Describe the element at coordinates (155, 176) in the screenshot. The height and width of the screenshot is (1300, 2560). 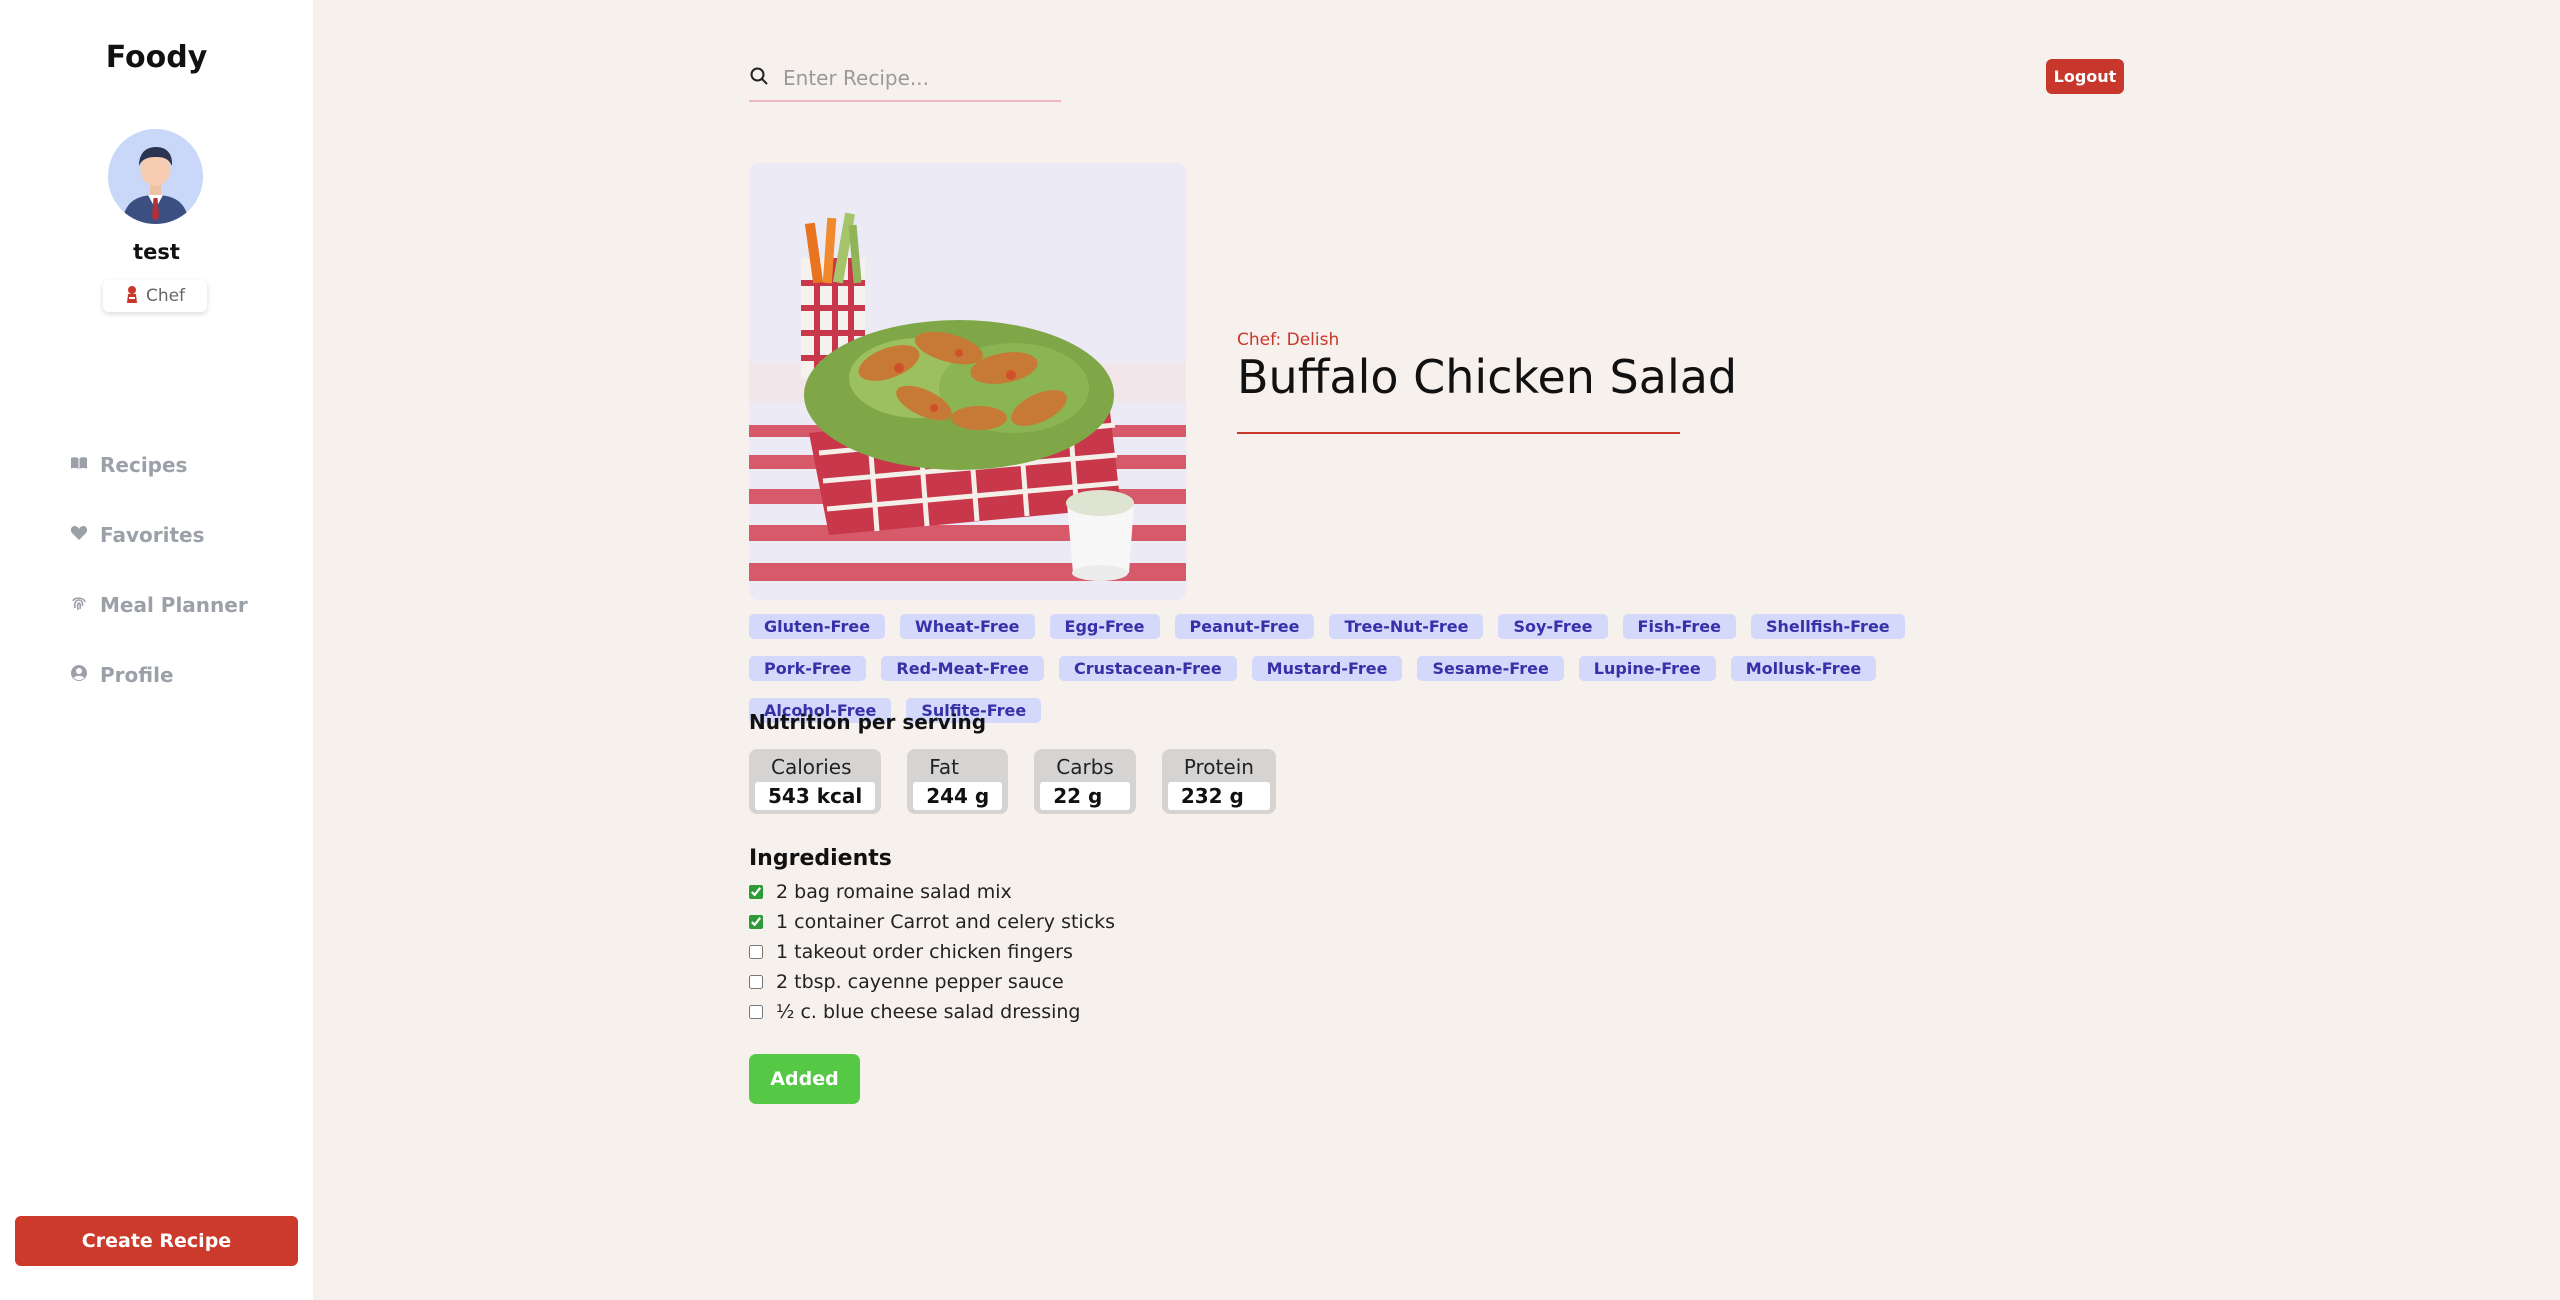
I see `avatar` at that location.